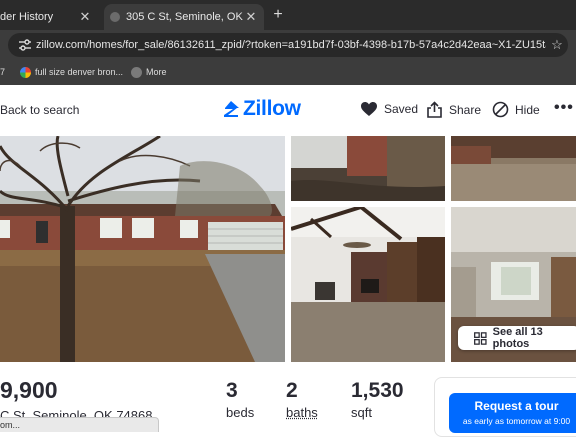 The image size is (576, 437). What do you see at coordinates (137, 72) in the screenshot?
I see `globe-icon` at bounding box center [137, 72].